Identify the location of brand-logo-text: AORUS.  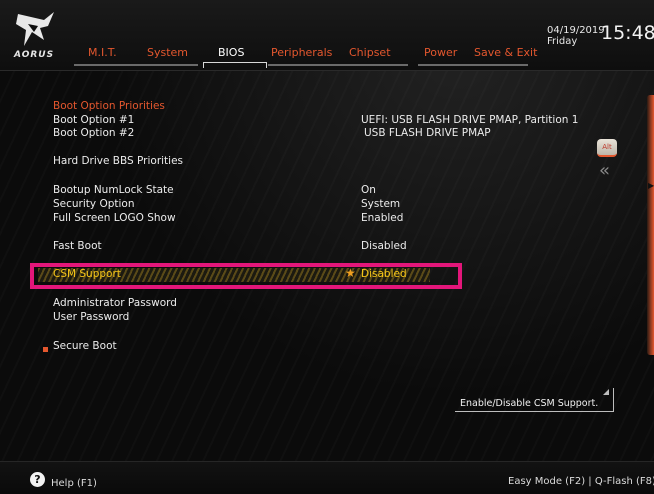
(34, 55).